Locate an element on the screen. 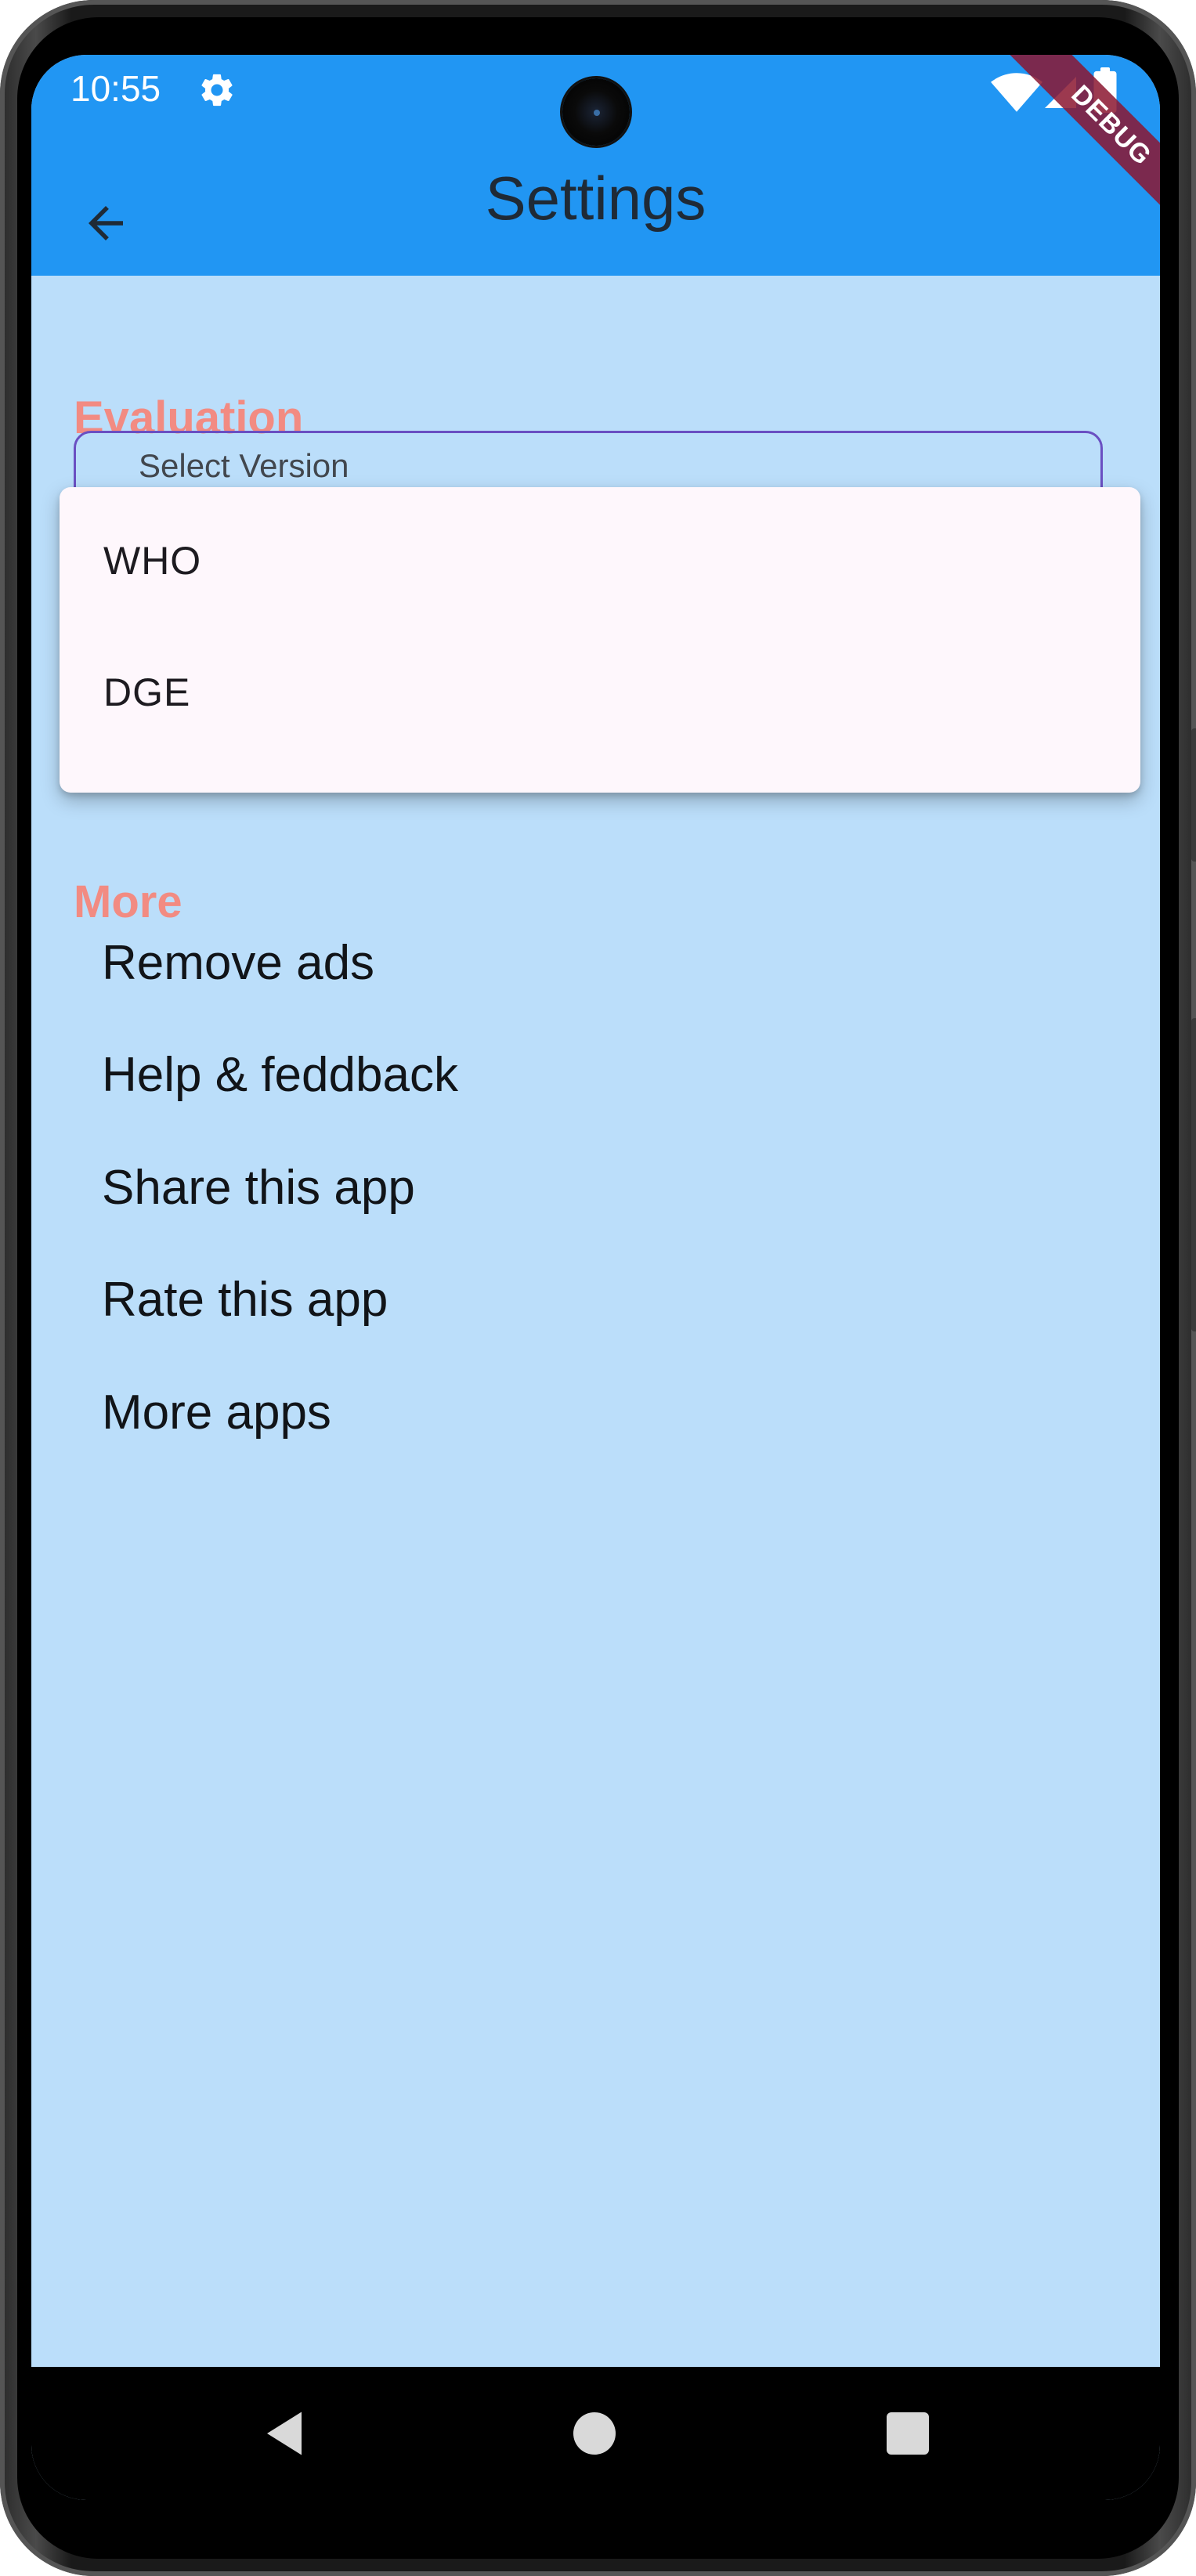 The height and width of the screenshot is (2576, 1196). menu-item-who: WHO is located at coordinates (600, 561).